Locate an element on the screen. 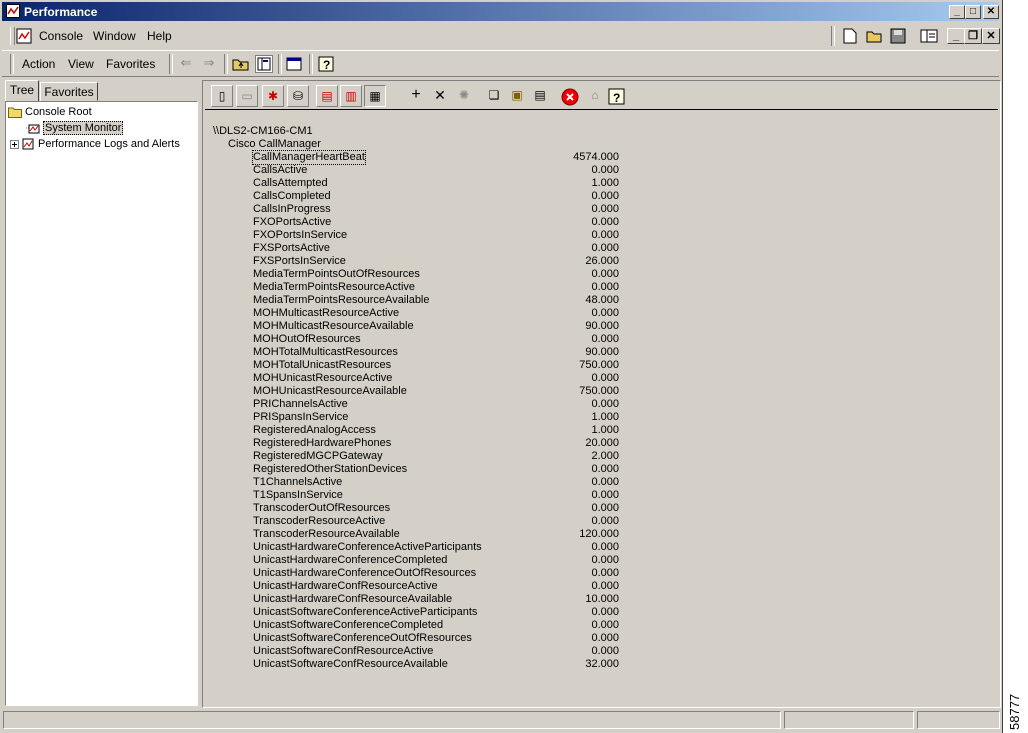 Image resolution: width=1028 pixels, height=733 pixels. system-monitor-icon is located at coordinates (33, 129).